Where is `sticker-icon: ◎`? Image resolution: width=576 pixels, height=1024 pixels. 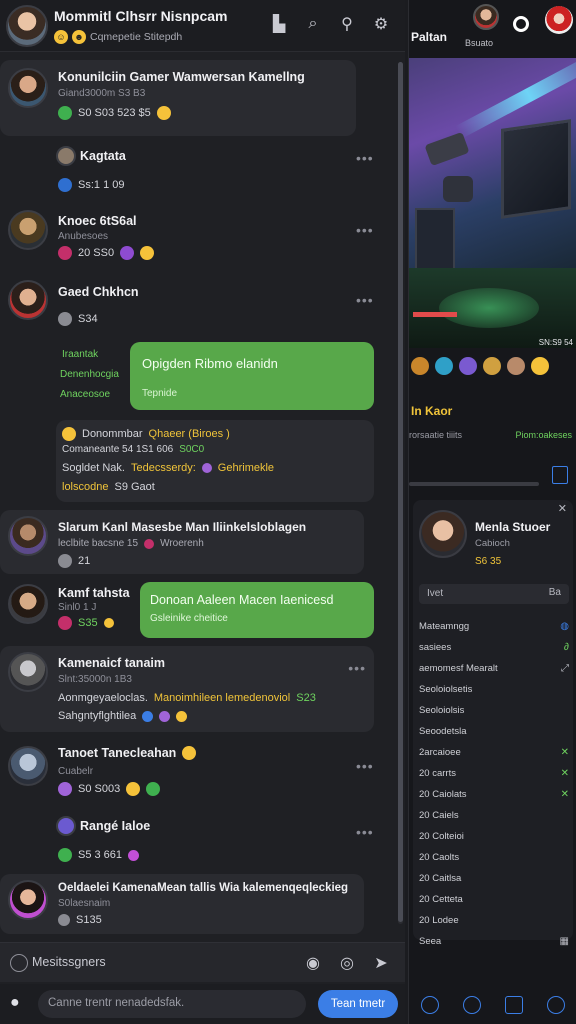 sticker-icon: ◎ is located at coordinates (347, 963).